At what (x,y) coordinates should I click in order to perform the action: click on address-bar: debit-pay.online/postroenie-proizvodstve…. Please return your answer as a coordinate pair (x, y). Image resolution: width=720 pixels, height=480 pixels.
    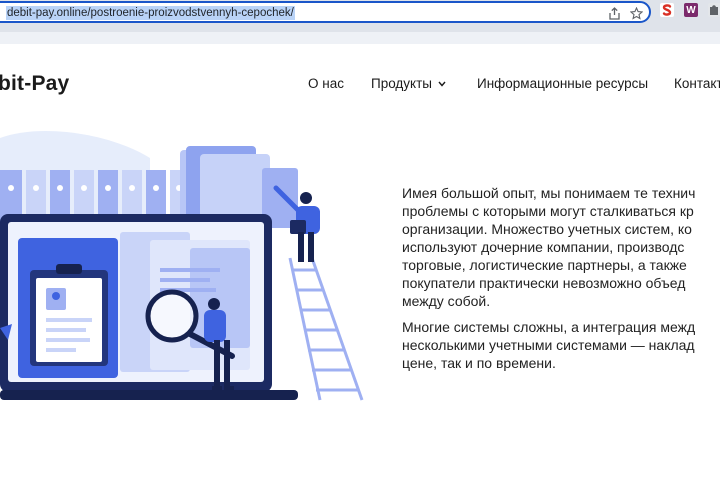
    Looking at the image, I should click on (325, 12).